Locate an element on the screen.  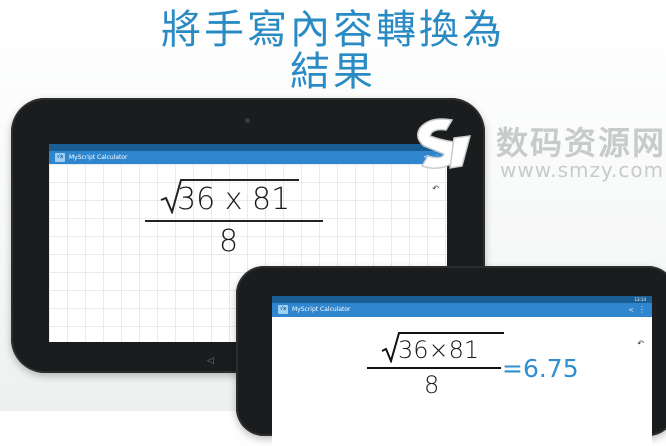
share-icon: < is located at coordinates (631, 310).